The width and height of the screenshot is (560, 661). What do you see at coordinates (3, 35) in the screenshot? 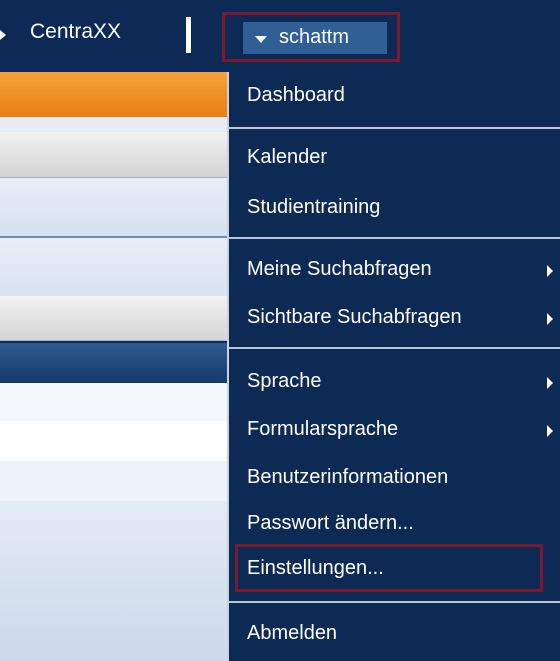
I see `triangle-right-icon` at bounding box center [3, 35].